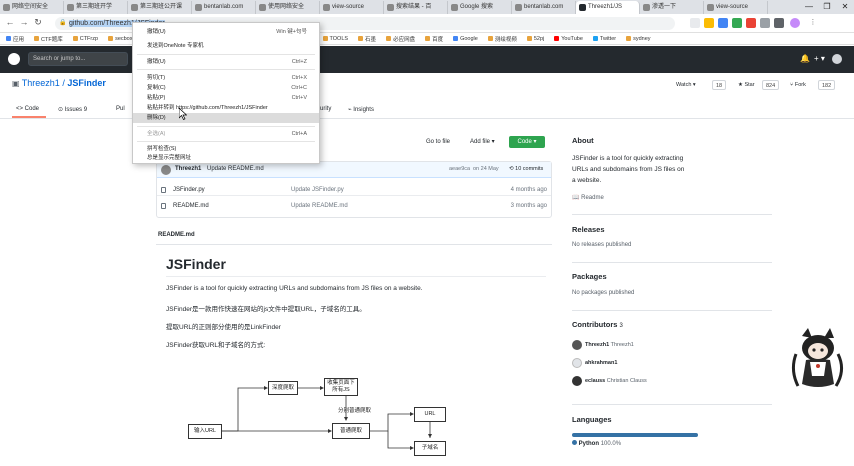 The height and width of the screenshot is (466, 854). Describe the element at coordinates (845, 6) in the screenshot. I see `close-window-button: ✕` at that location.